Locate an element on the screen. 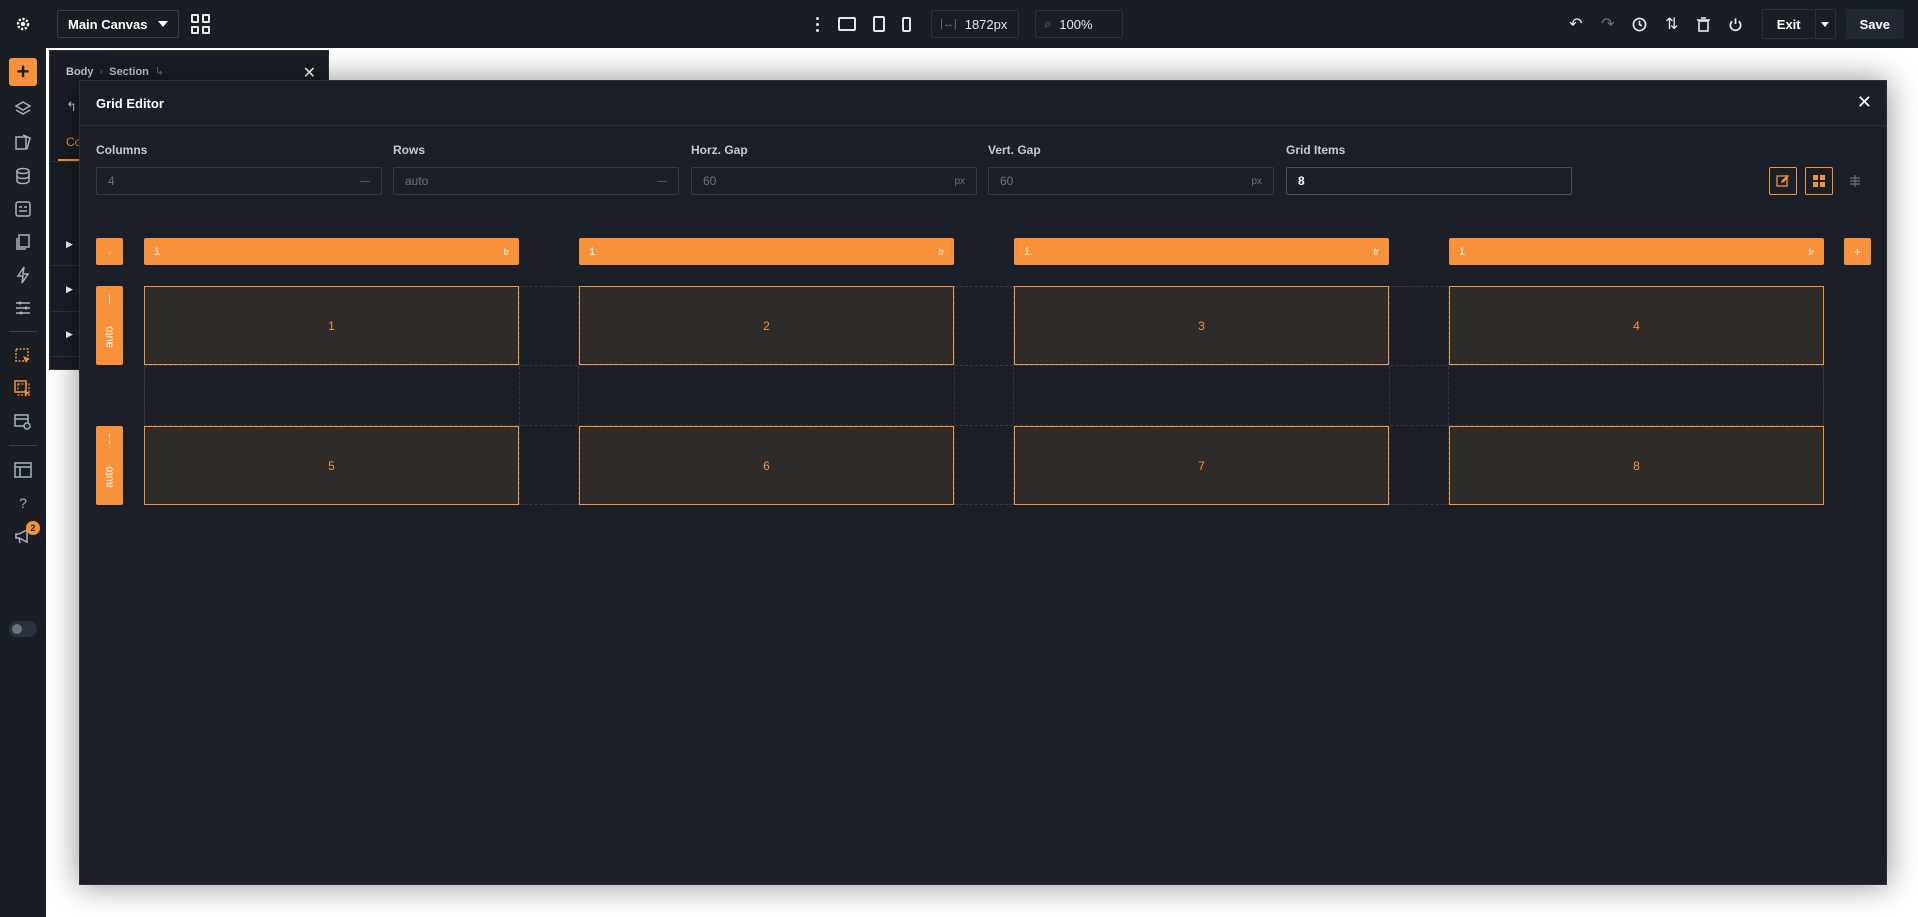 This screenshot has height=917, width=1918. viewport-controls: |↔| 1872px ⌕ 100% is located at coordinates (966, 24).